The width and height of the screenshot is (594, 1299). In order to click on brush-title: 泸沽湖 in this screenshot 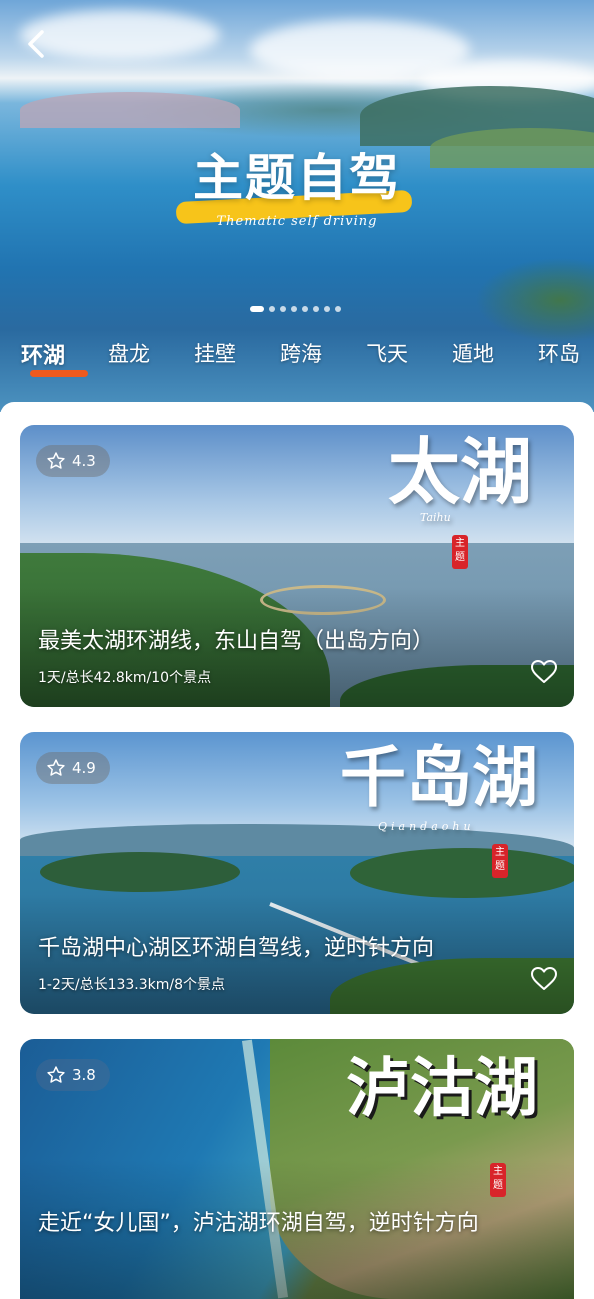, I will do `click(456, 1088)`.